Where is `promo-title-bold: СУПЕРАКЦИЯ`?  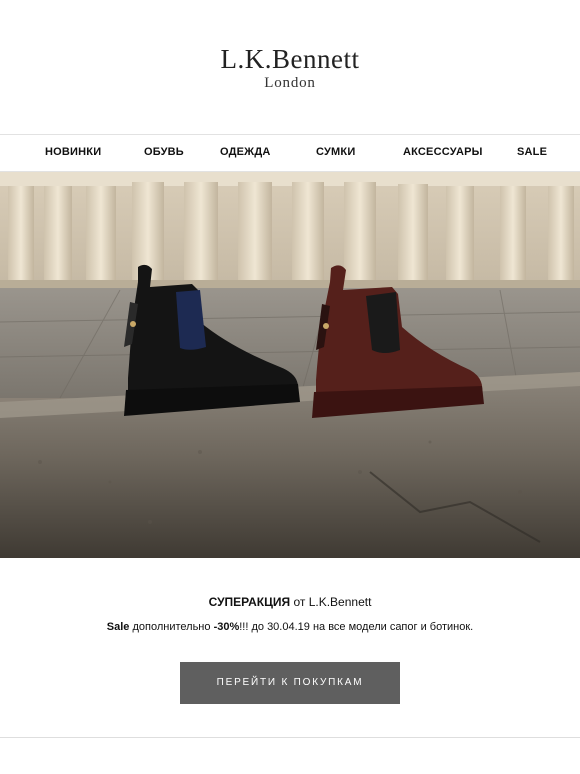 promo-title-bold: СУПЕРАКЦИЯ is located at coordinates (249, 602).